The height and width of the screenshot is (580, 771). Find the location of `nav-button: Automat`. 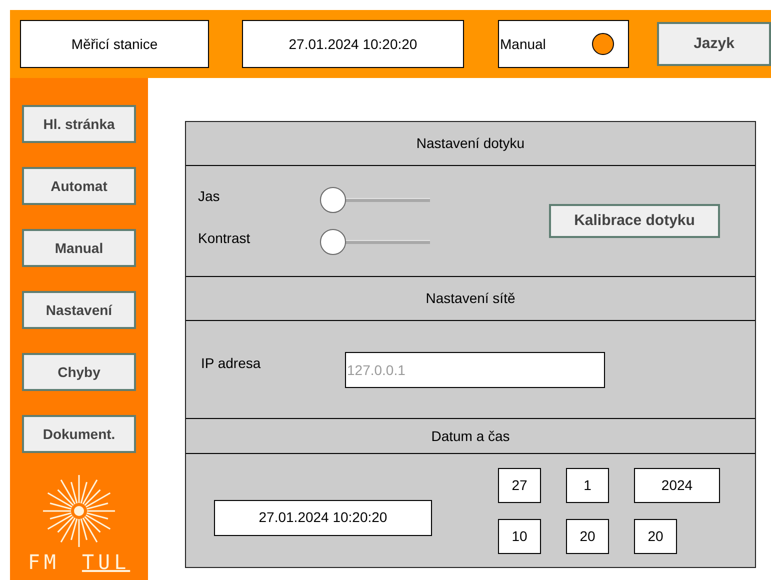

nav-button: Automat is located at coordinates (79, 186).